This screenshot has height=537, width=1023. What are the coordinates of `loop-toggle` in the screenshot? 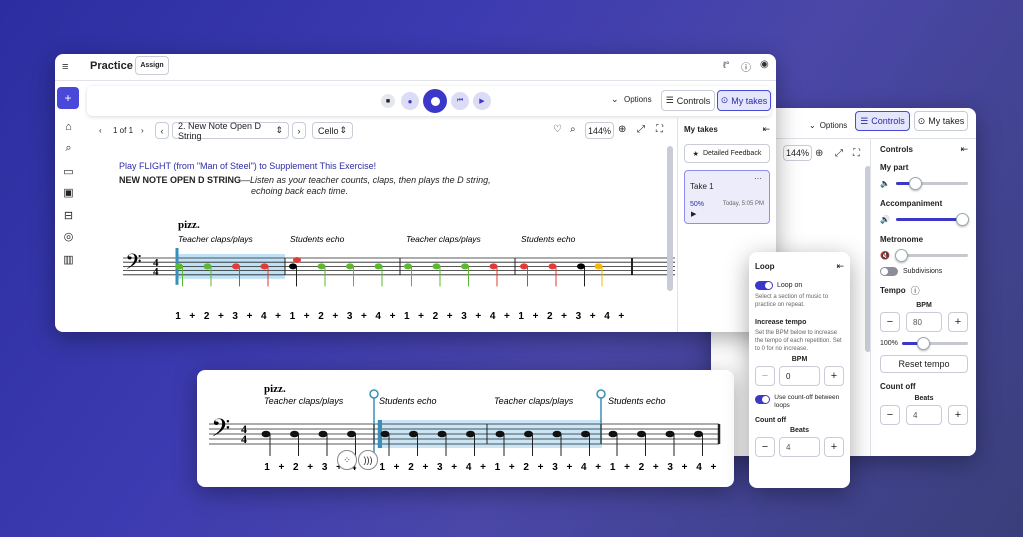 It's located at (764, 285).